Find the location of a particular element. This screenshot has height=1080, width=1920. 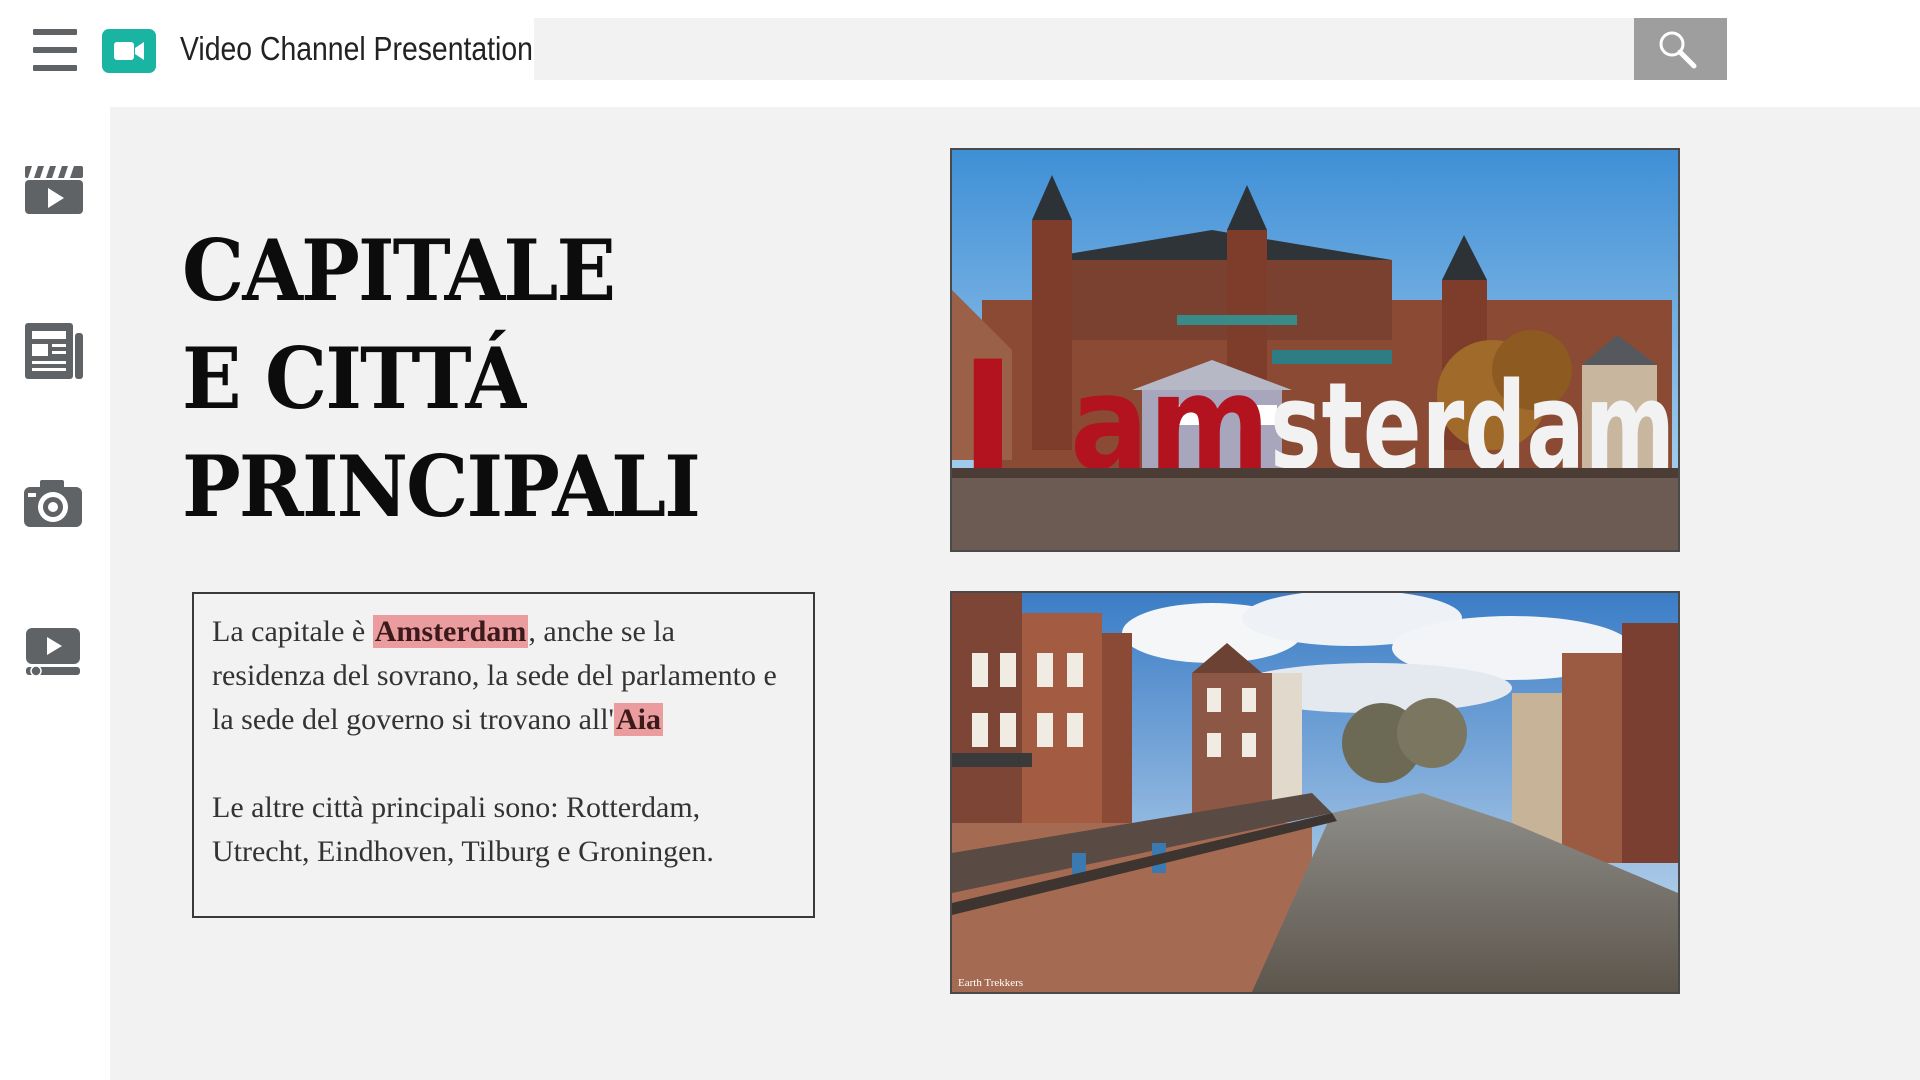

clapperboard-icon is located at coordinates (54, 193).